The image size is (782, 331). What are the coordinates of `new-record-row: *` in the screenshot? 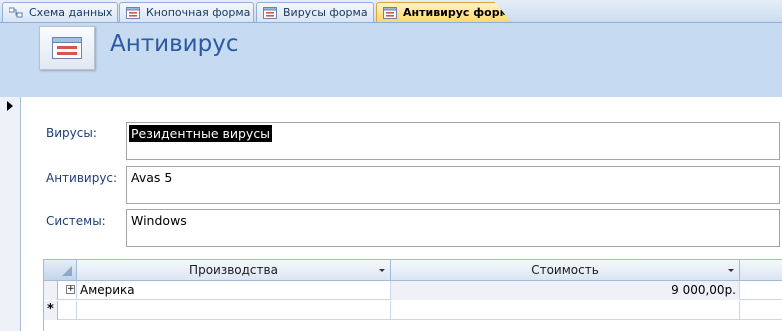 It's located at (413, 310).